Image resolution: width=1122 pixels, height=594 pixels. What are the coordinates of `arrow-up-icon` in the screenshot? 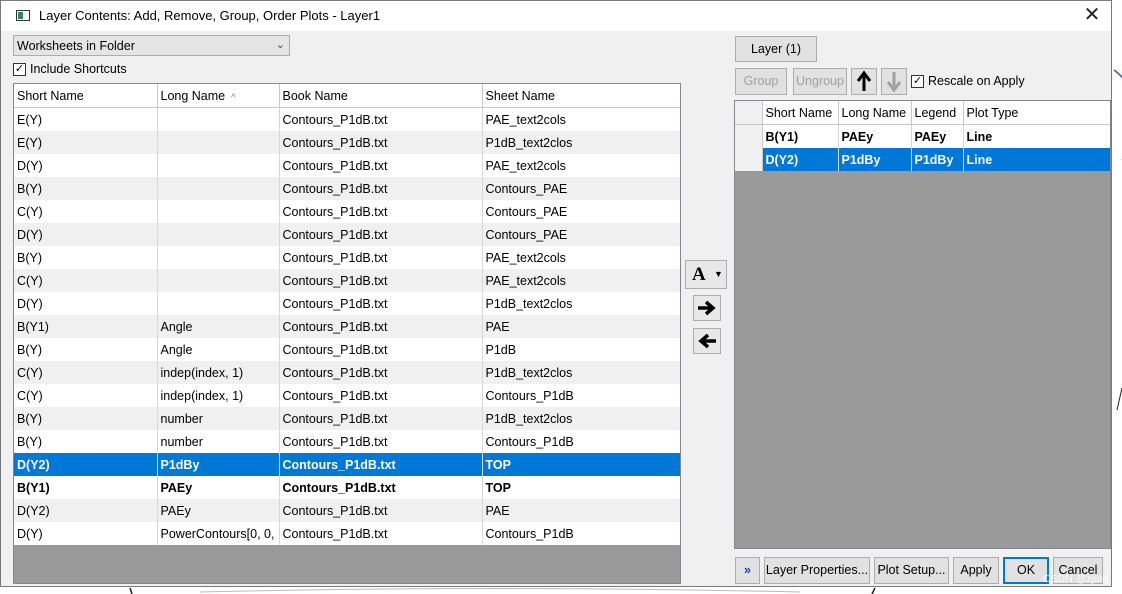 It's located at (864, 80).